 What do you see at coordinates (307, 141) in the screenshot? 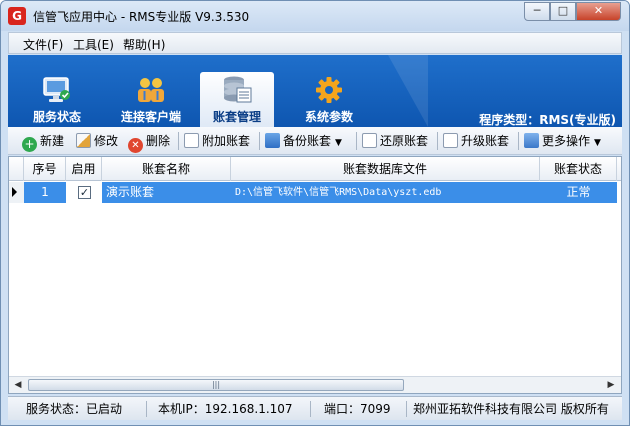
I see `backup-label: 备份账套` at bounding box center [307, 141].